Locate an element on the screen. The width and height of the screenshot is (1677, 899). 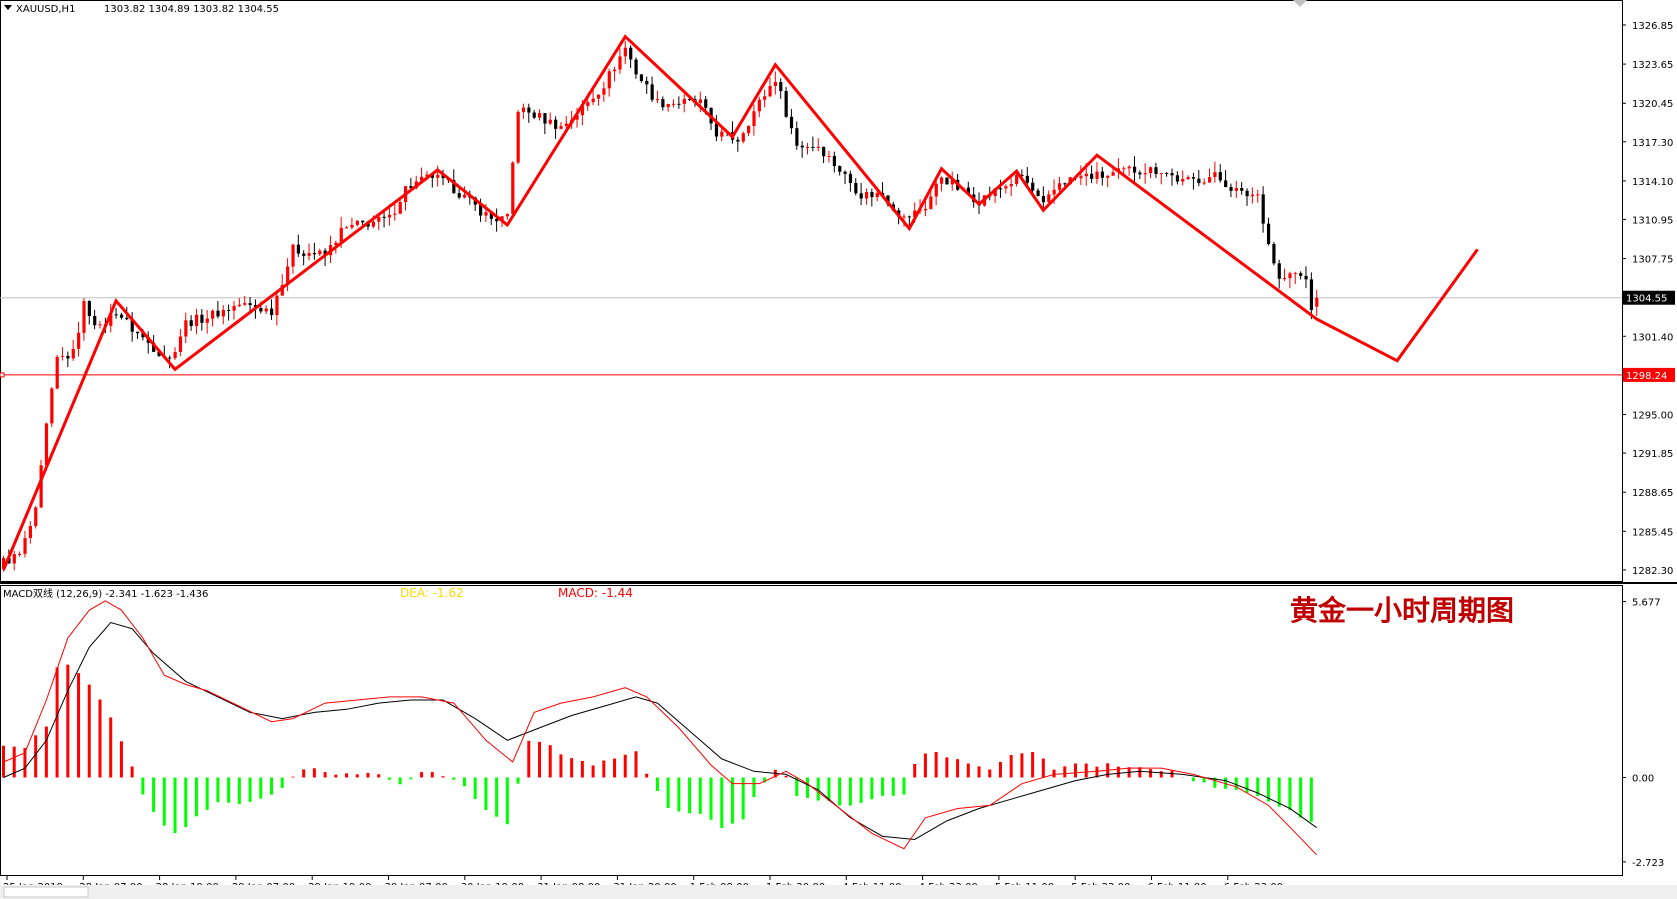
chart-annotation-title: 黄金一小时周期图 is located at coordinates (1402, 610).